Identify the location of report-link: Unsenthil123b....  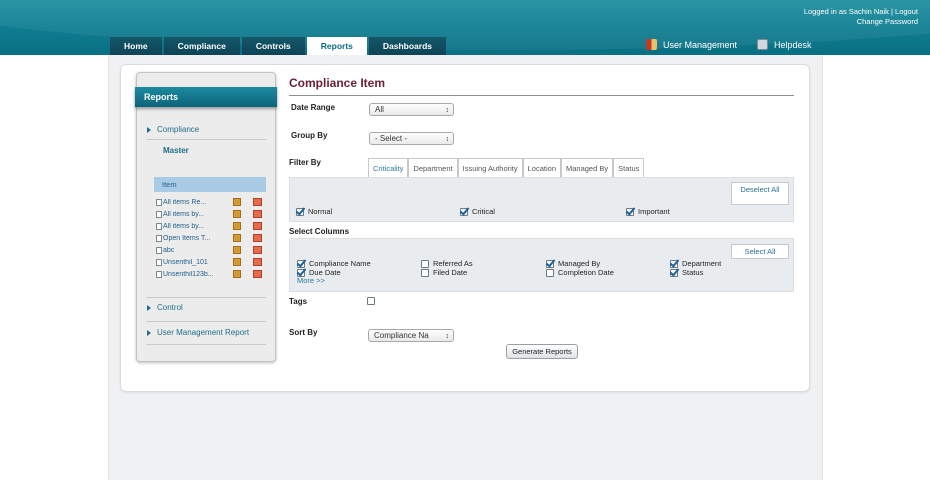
(190, 274).